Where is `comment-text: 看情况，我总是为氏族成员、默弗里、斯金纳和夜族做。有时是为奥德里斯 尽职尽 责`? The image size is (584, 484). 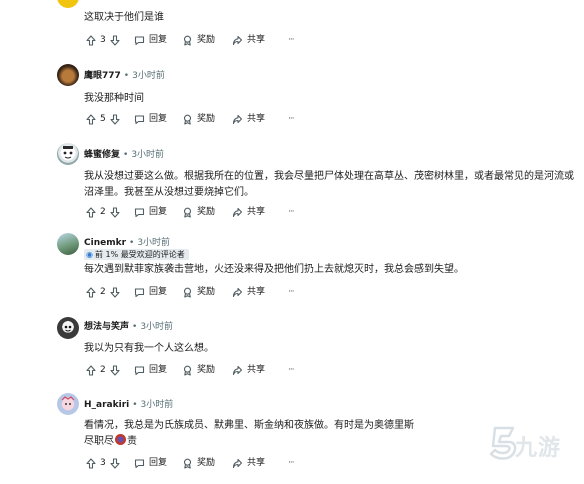
comment-text: 看情况，我总是为氏族成员、默弗里、斯金纳和夜族做。有时是为奥德里斯 尽职尽 责 is located at coordinates (264, 434).